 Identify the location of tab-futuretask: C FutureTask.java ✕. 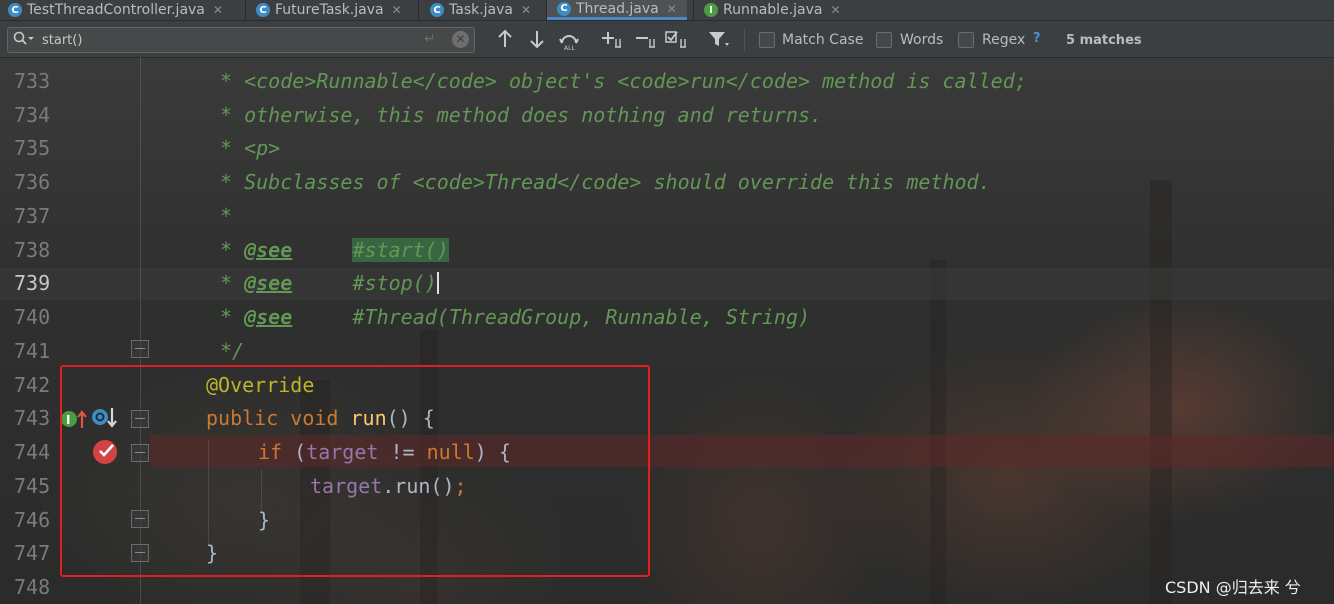
(329, 10).